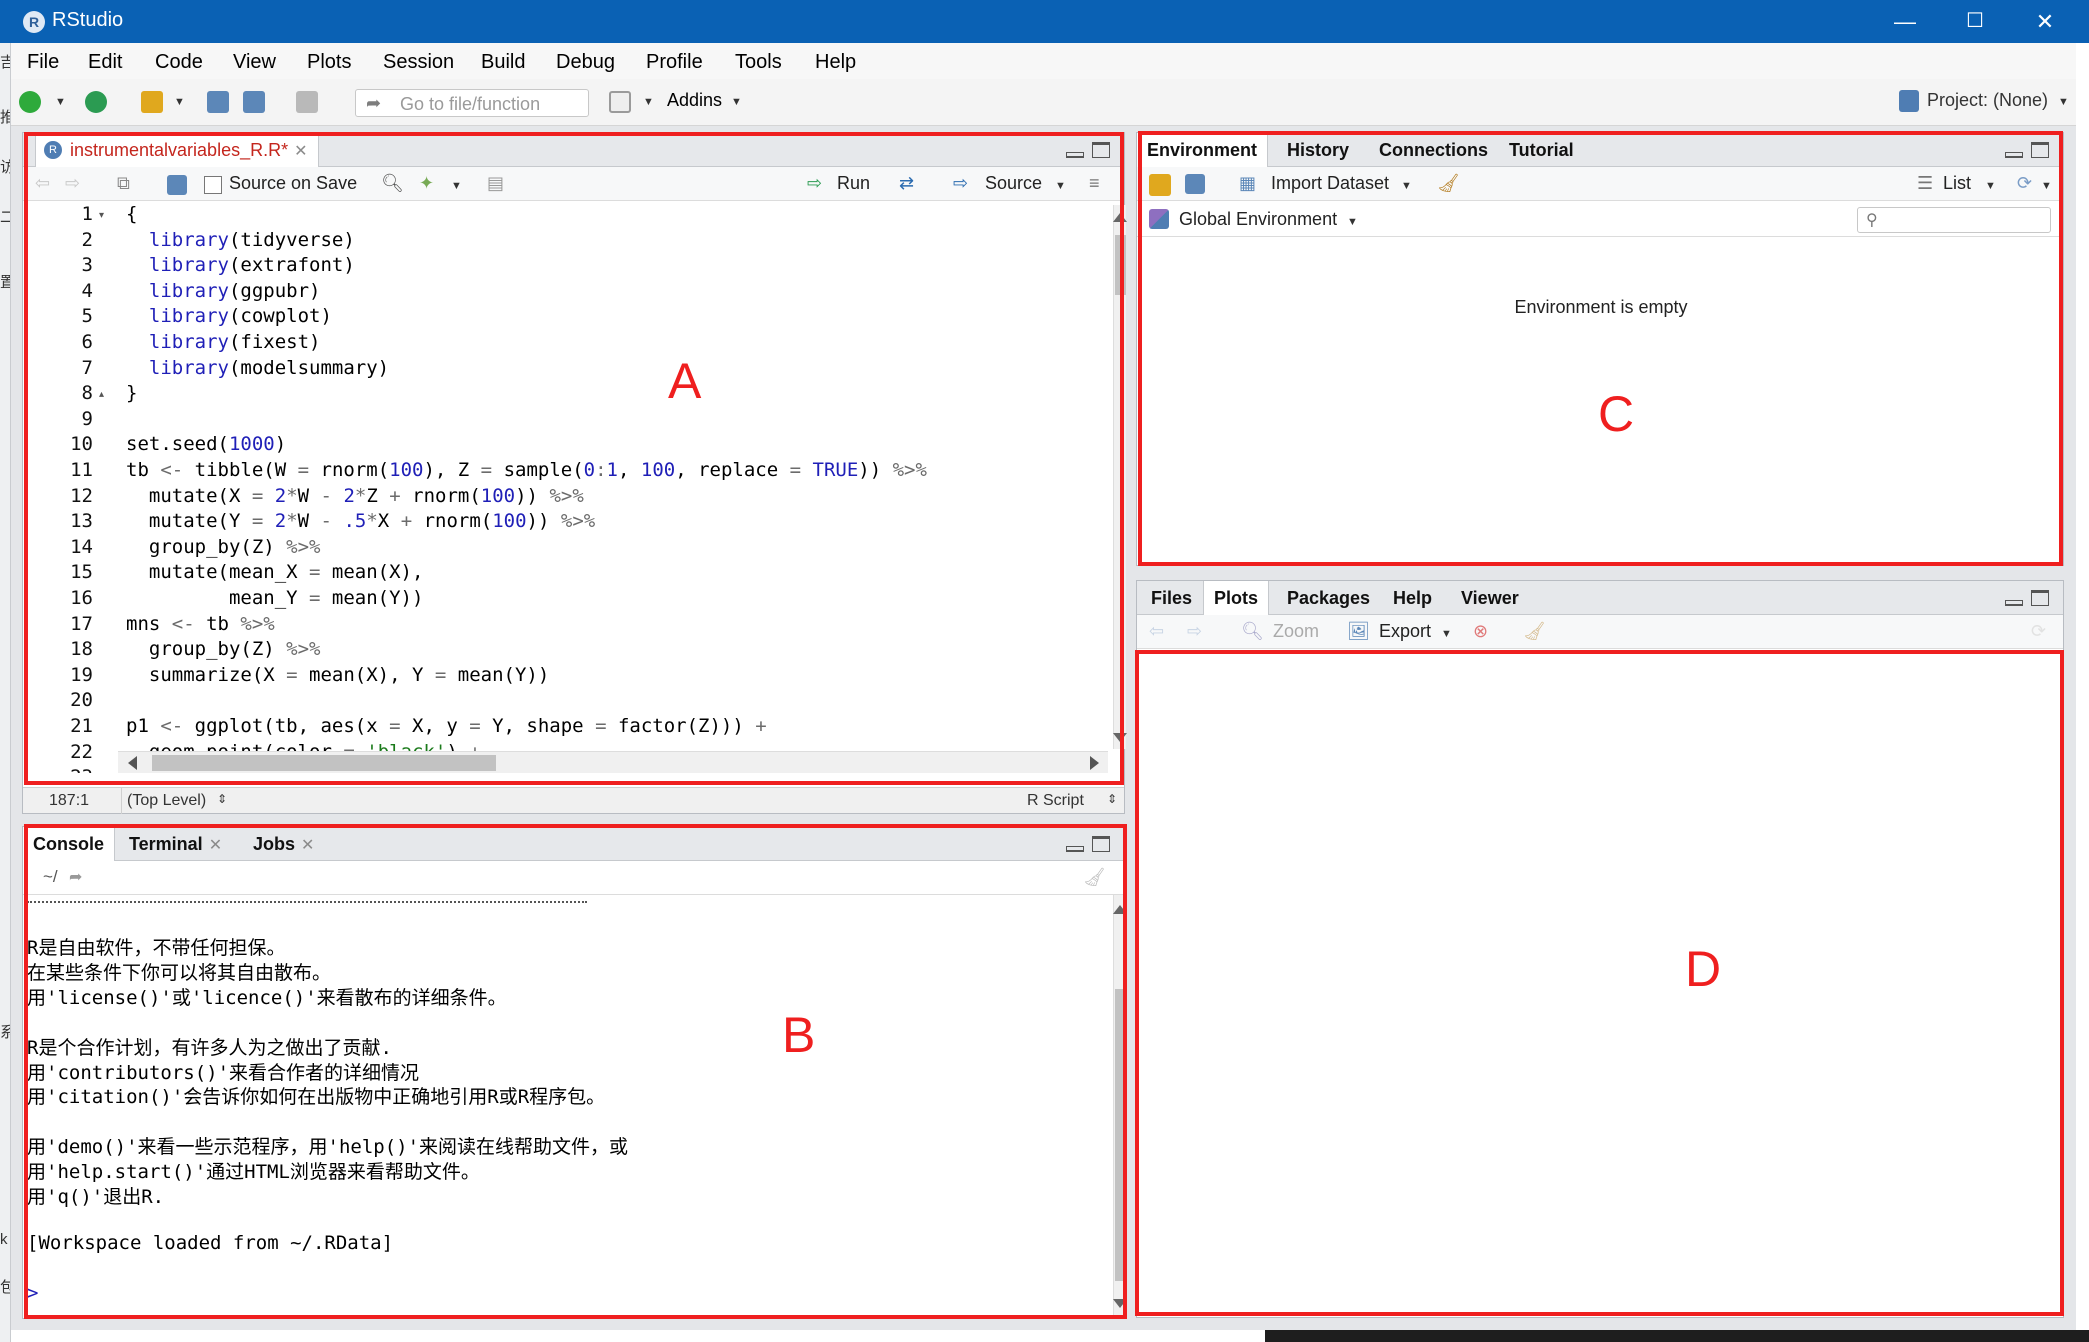 Image resolution: width=2089 pixels, height=1342 pixels. Describe the element at coordinates (835, 62) in the screenshot. I see `menu-help: Help` at that location.